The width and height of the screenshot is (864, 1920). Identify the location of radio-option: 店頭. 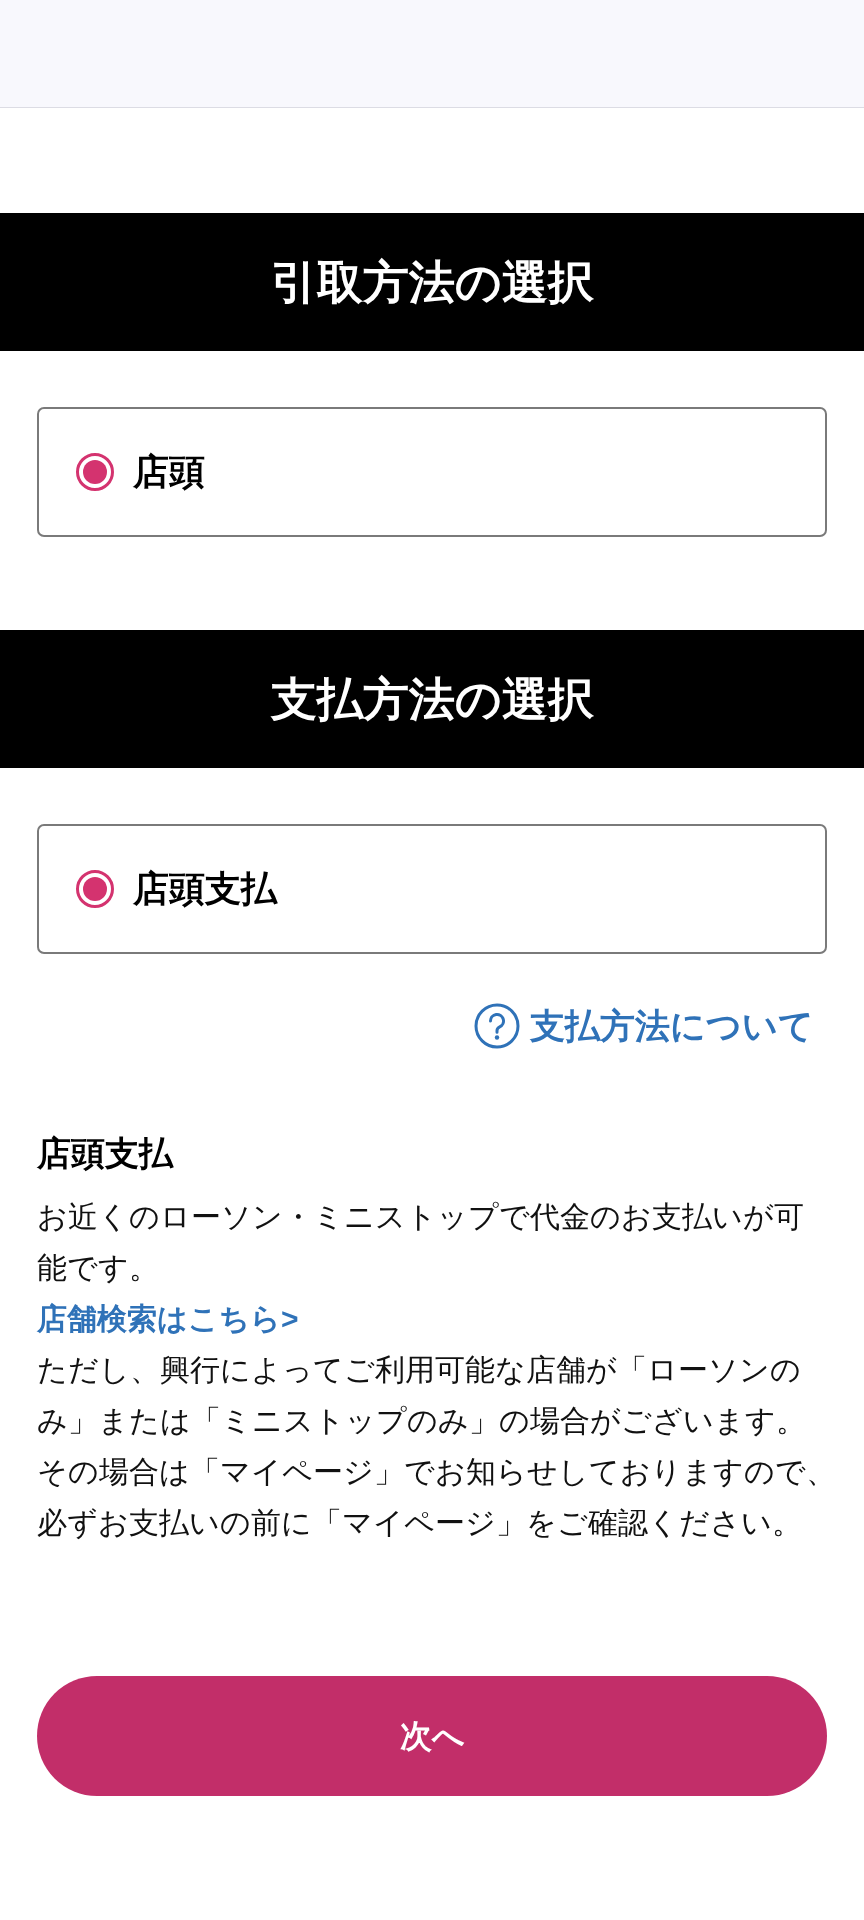
(432, 472).